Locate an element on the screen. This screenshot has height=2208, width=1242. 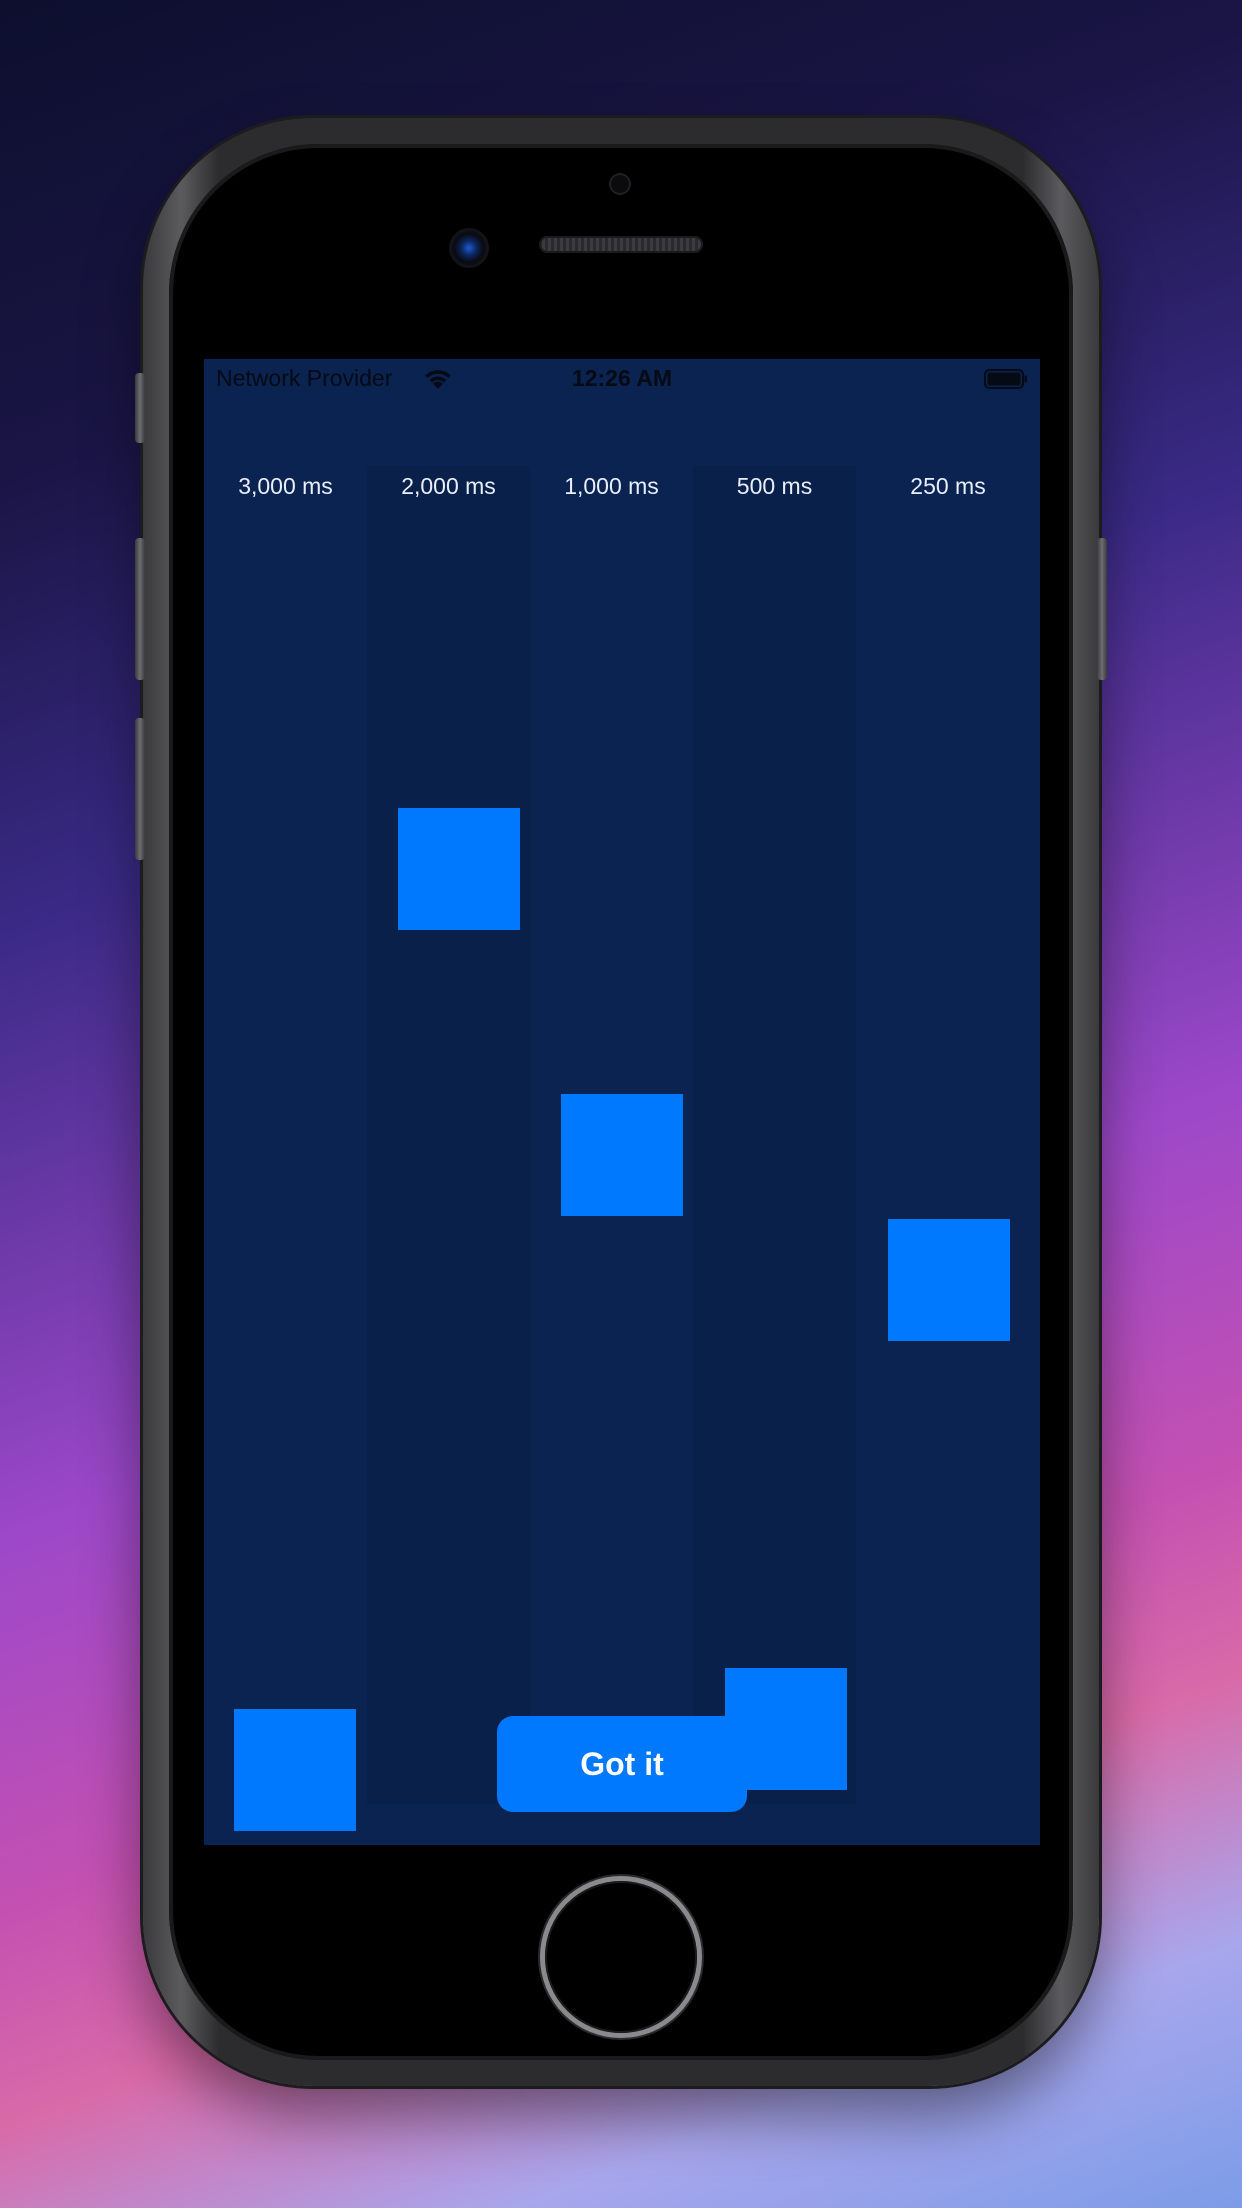
column-label: 2,000 ms is located at coordinates (448, 486).